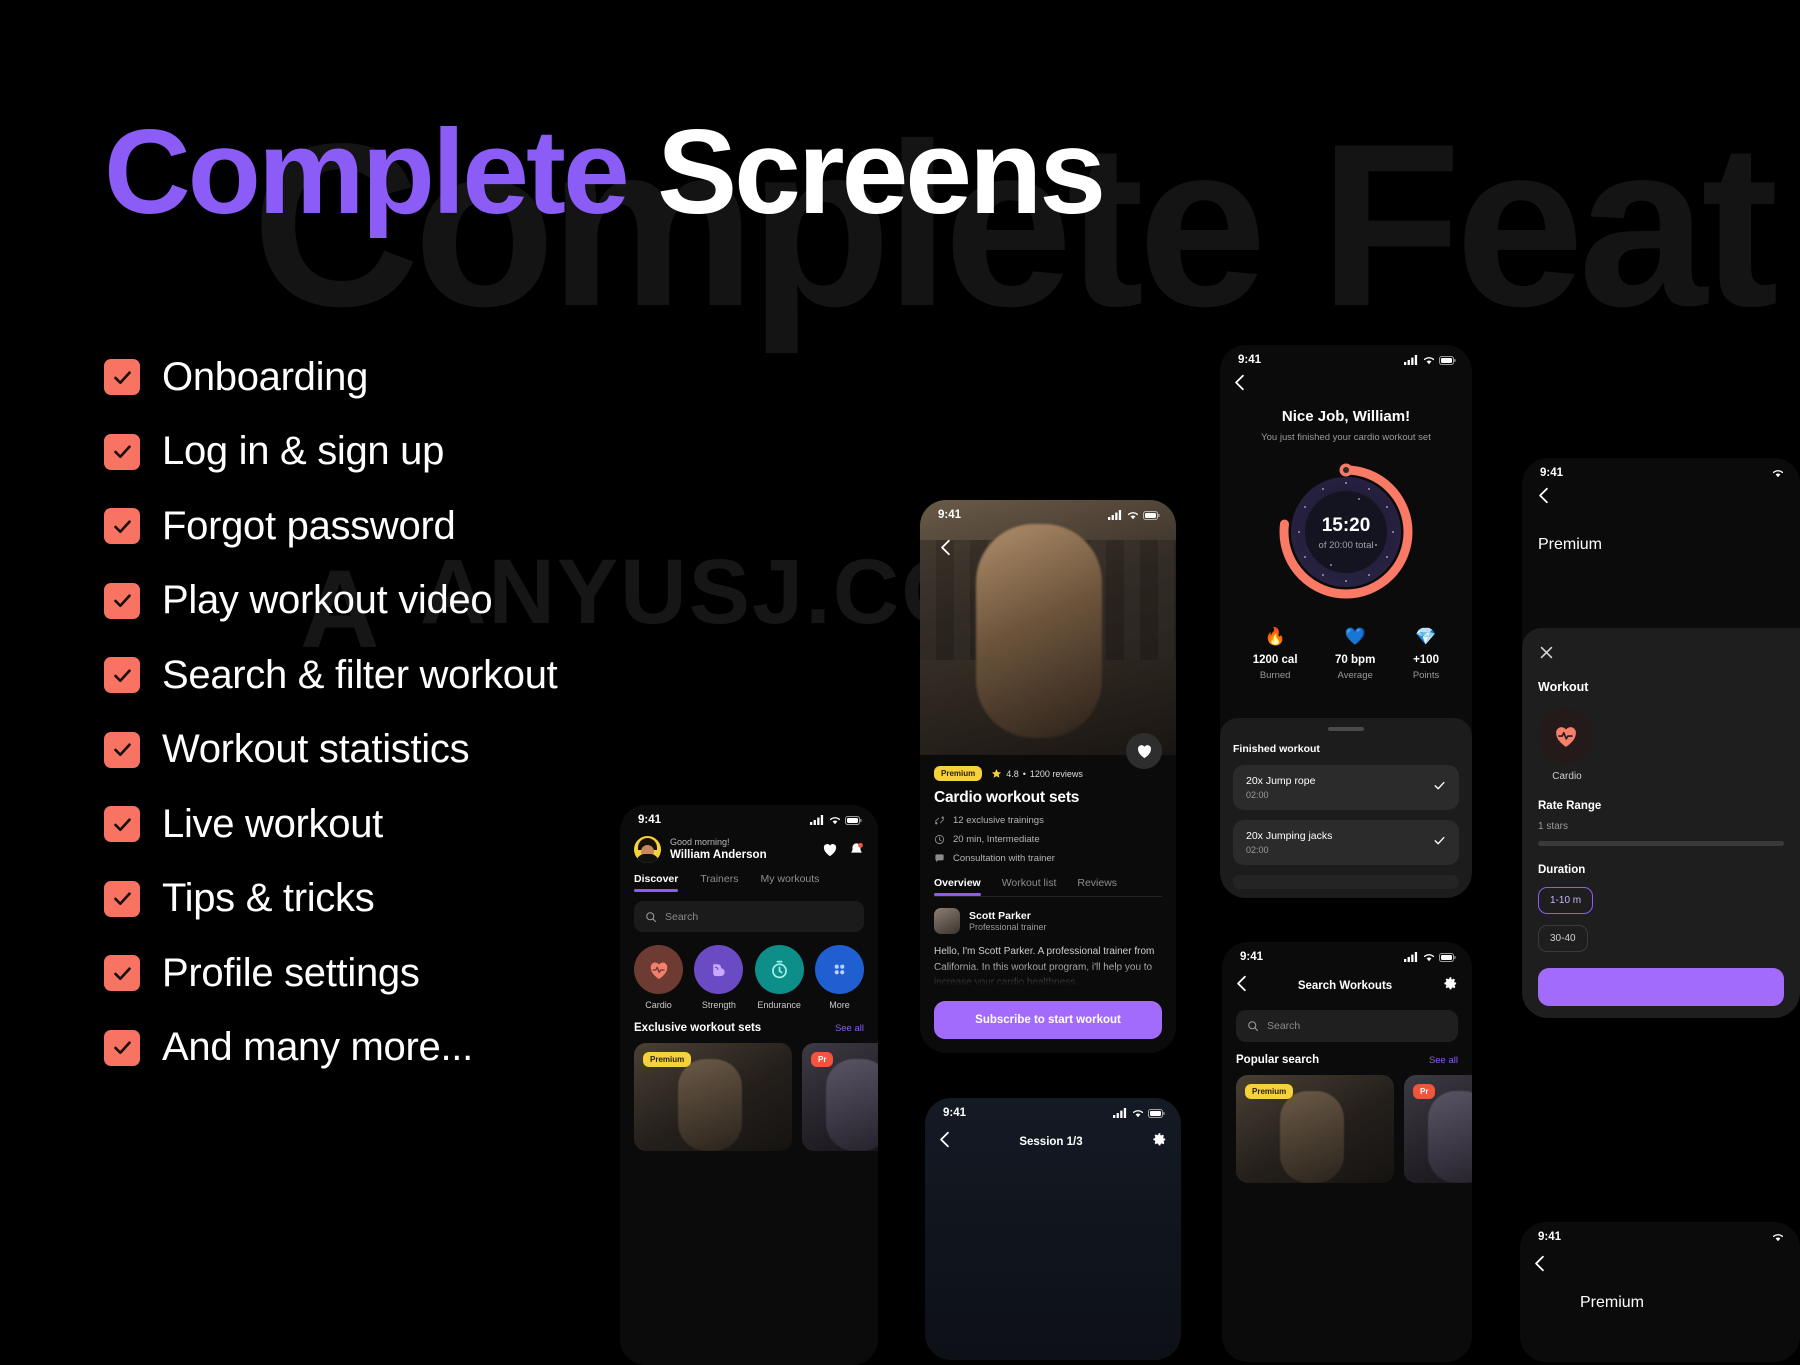 Image resolution: width=1800 pixels, height=1365 pixels. Describe the element at coordinates (1012, 773) in the screenshot. I see `rating-value: 4.8` at that location.